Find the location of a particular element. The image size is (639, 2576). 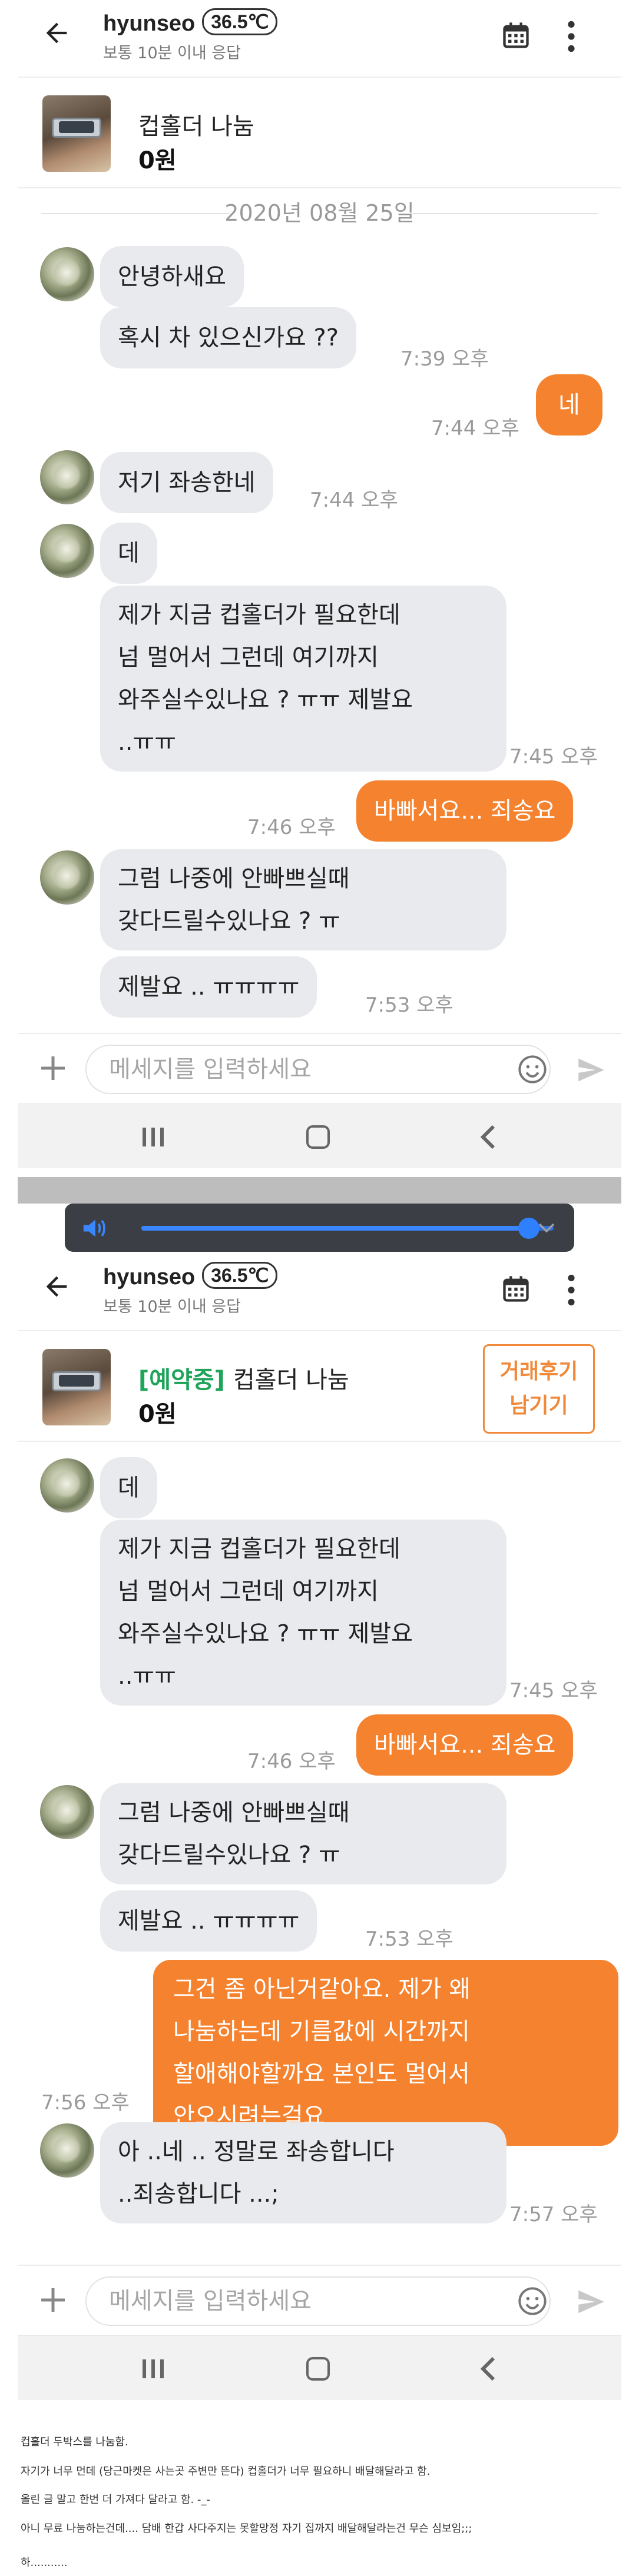

reserved-status: [예약중] is located at coordinates (181, 1380).